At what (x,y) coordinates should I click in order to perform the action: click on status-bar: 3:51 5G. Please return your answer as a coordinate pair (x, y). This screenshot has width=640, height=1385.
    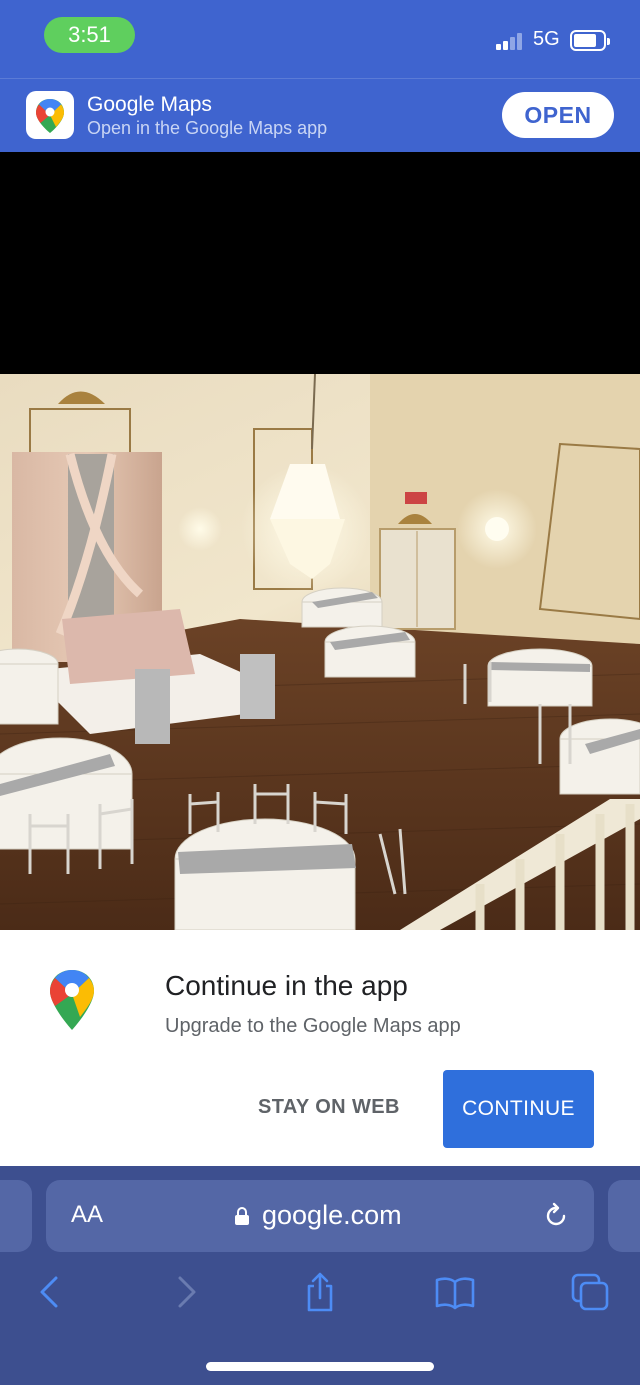
    Looking at the image, I should click on (320, 39).